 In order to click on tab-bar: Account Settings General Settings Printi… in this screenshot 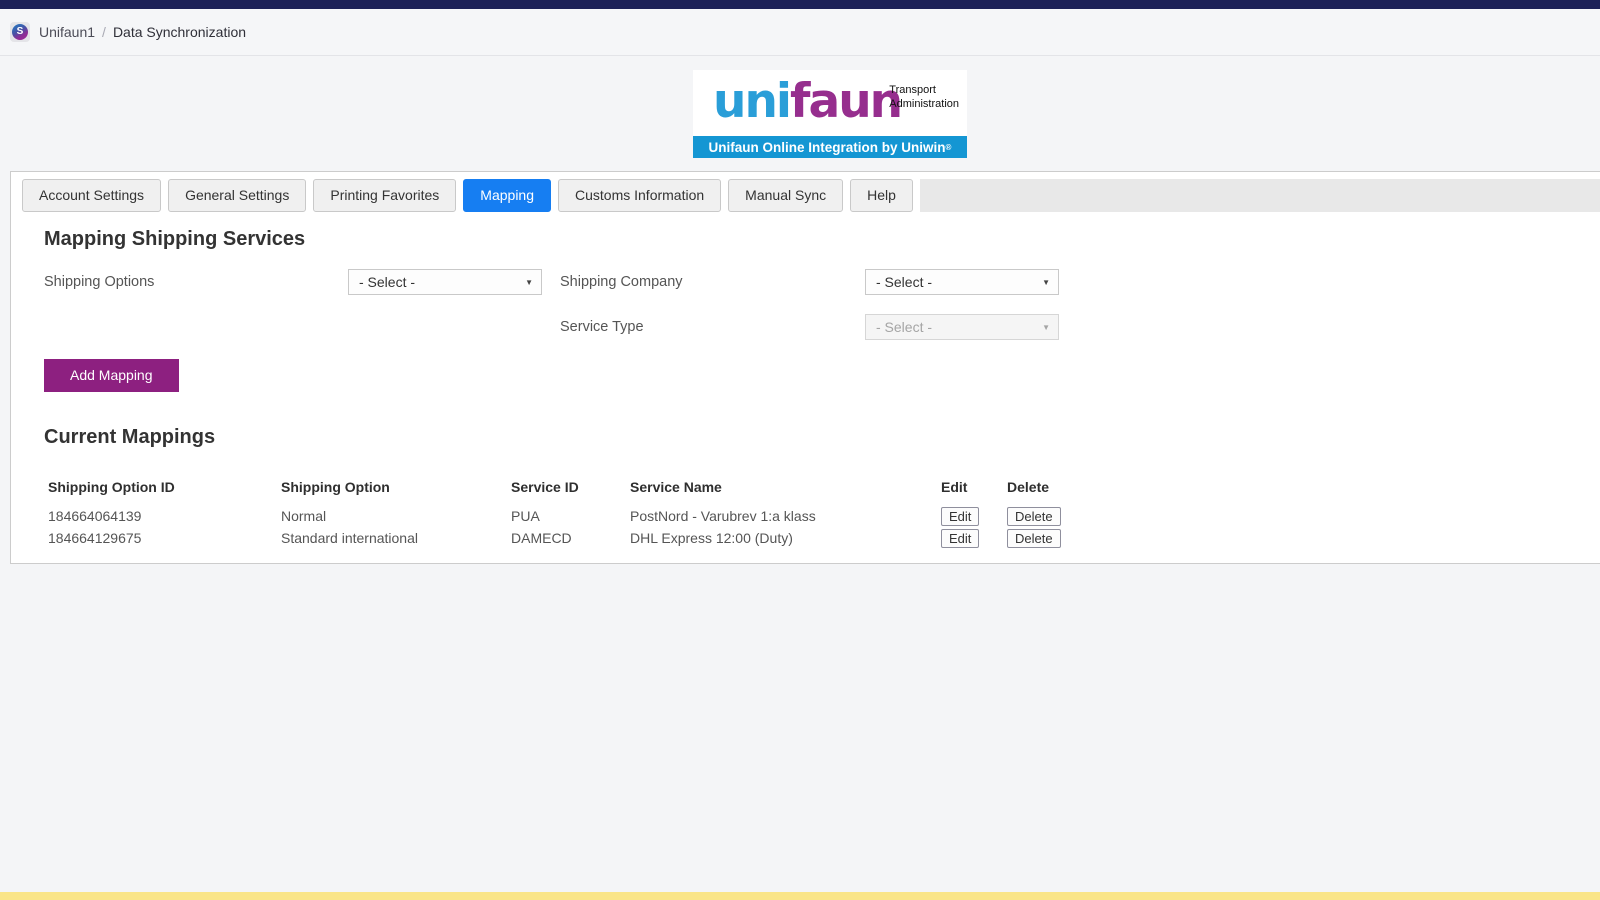, I will do `click(805, 192)`.